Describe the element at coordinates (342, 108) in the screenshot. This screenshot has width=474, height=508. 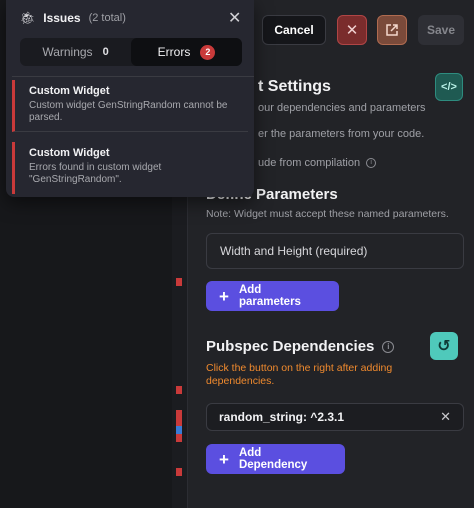
I see `settings-description: our dependencies and parameters` at that location.